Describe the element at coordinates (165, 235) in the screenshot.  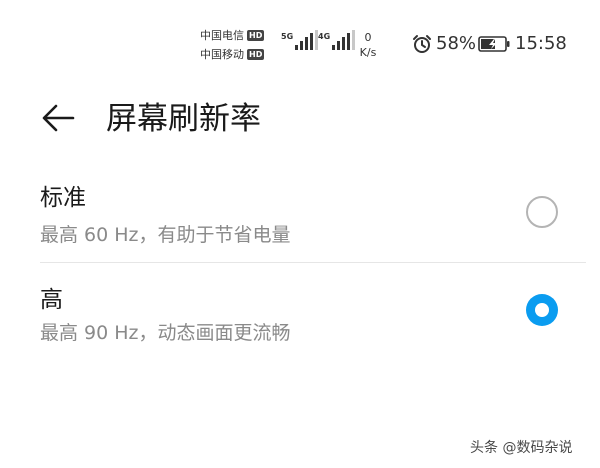
I see `option-subtitle: 最高 60 Hz，有助于节省电量` at that location.